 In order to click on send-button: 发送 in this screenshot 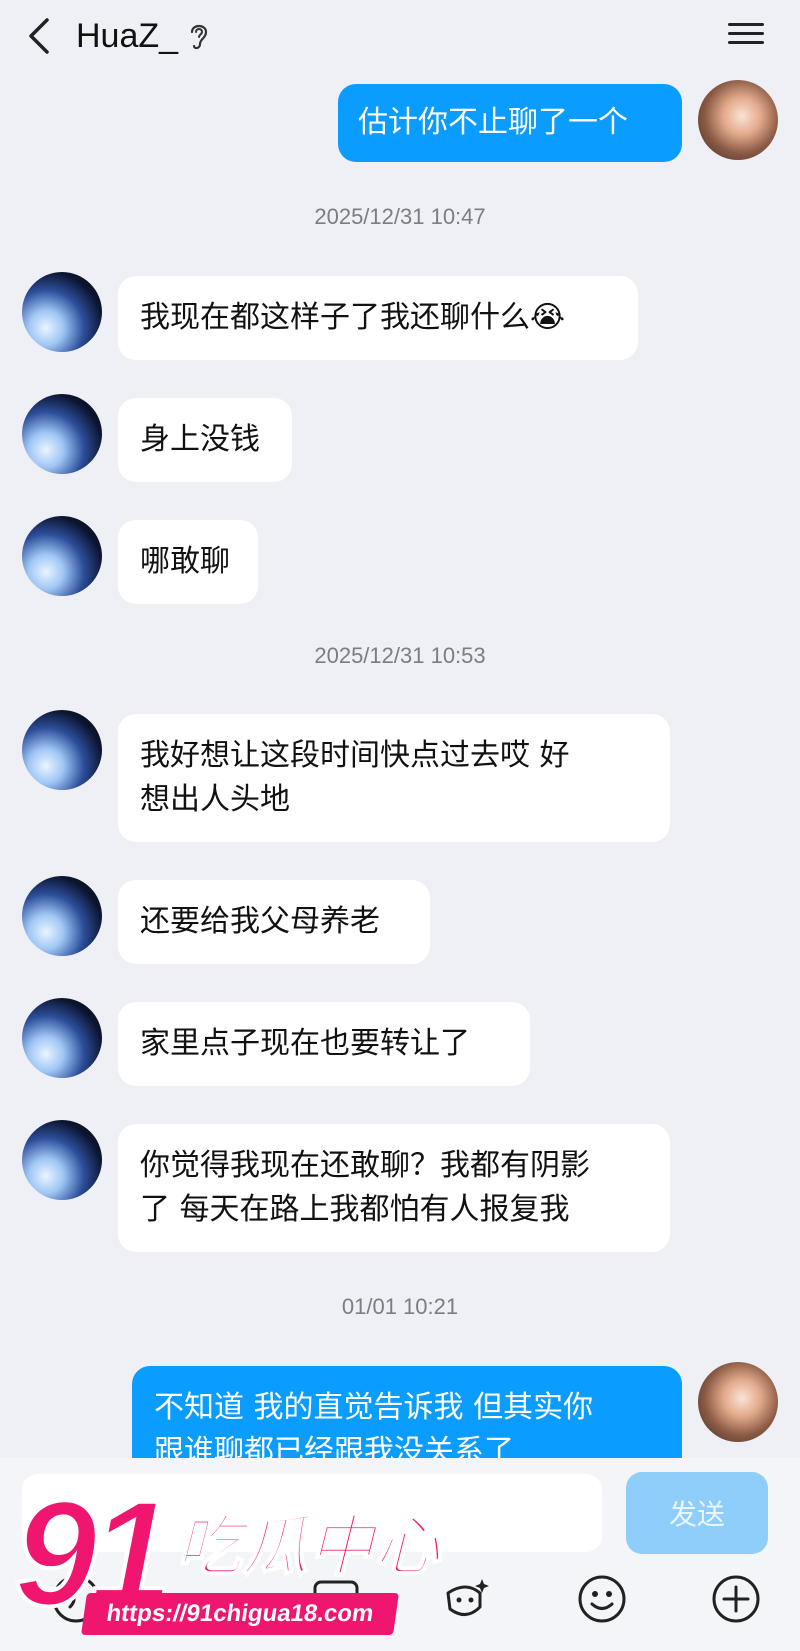, I will do `click(697, 1513)`.